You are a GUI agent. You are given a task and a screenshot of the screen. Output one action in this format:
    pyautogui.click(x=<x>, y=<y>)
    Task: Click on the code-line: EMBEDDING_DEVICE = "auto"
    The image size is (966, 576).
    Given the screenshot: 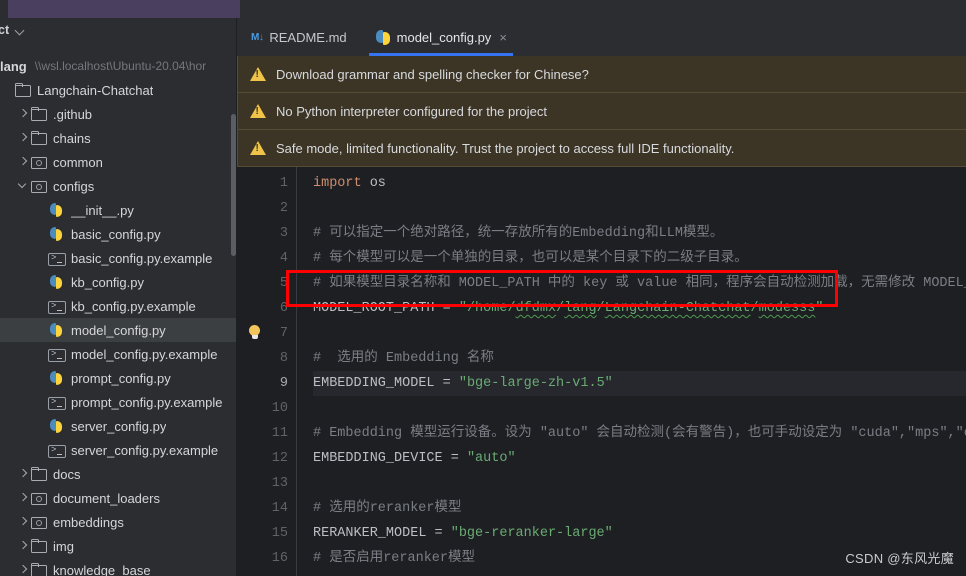 What is the action you would take?
    pyautogui.click(x=639, y=458)
    